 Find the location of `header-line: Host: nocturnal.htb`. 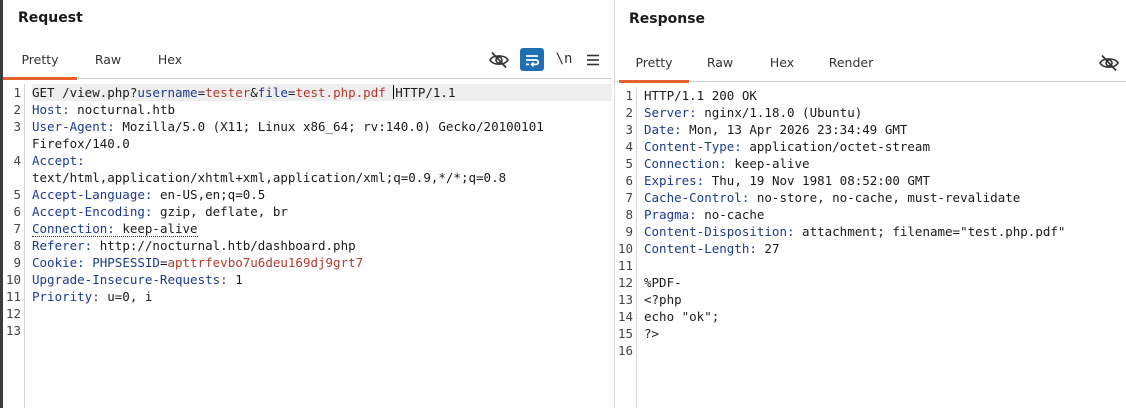

header-line: Host: nocturnal.htb is located at coordinates (322, 109).